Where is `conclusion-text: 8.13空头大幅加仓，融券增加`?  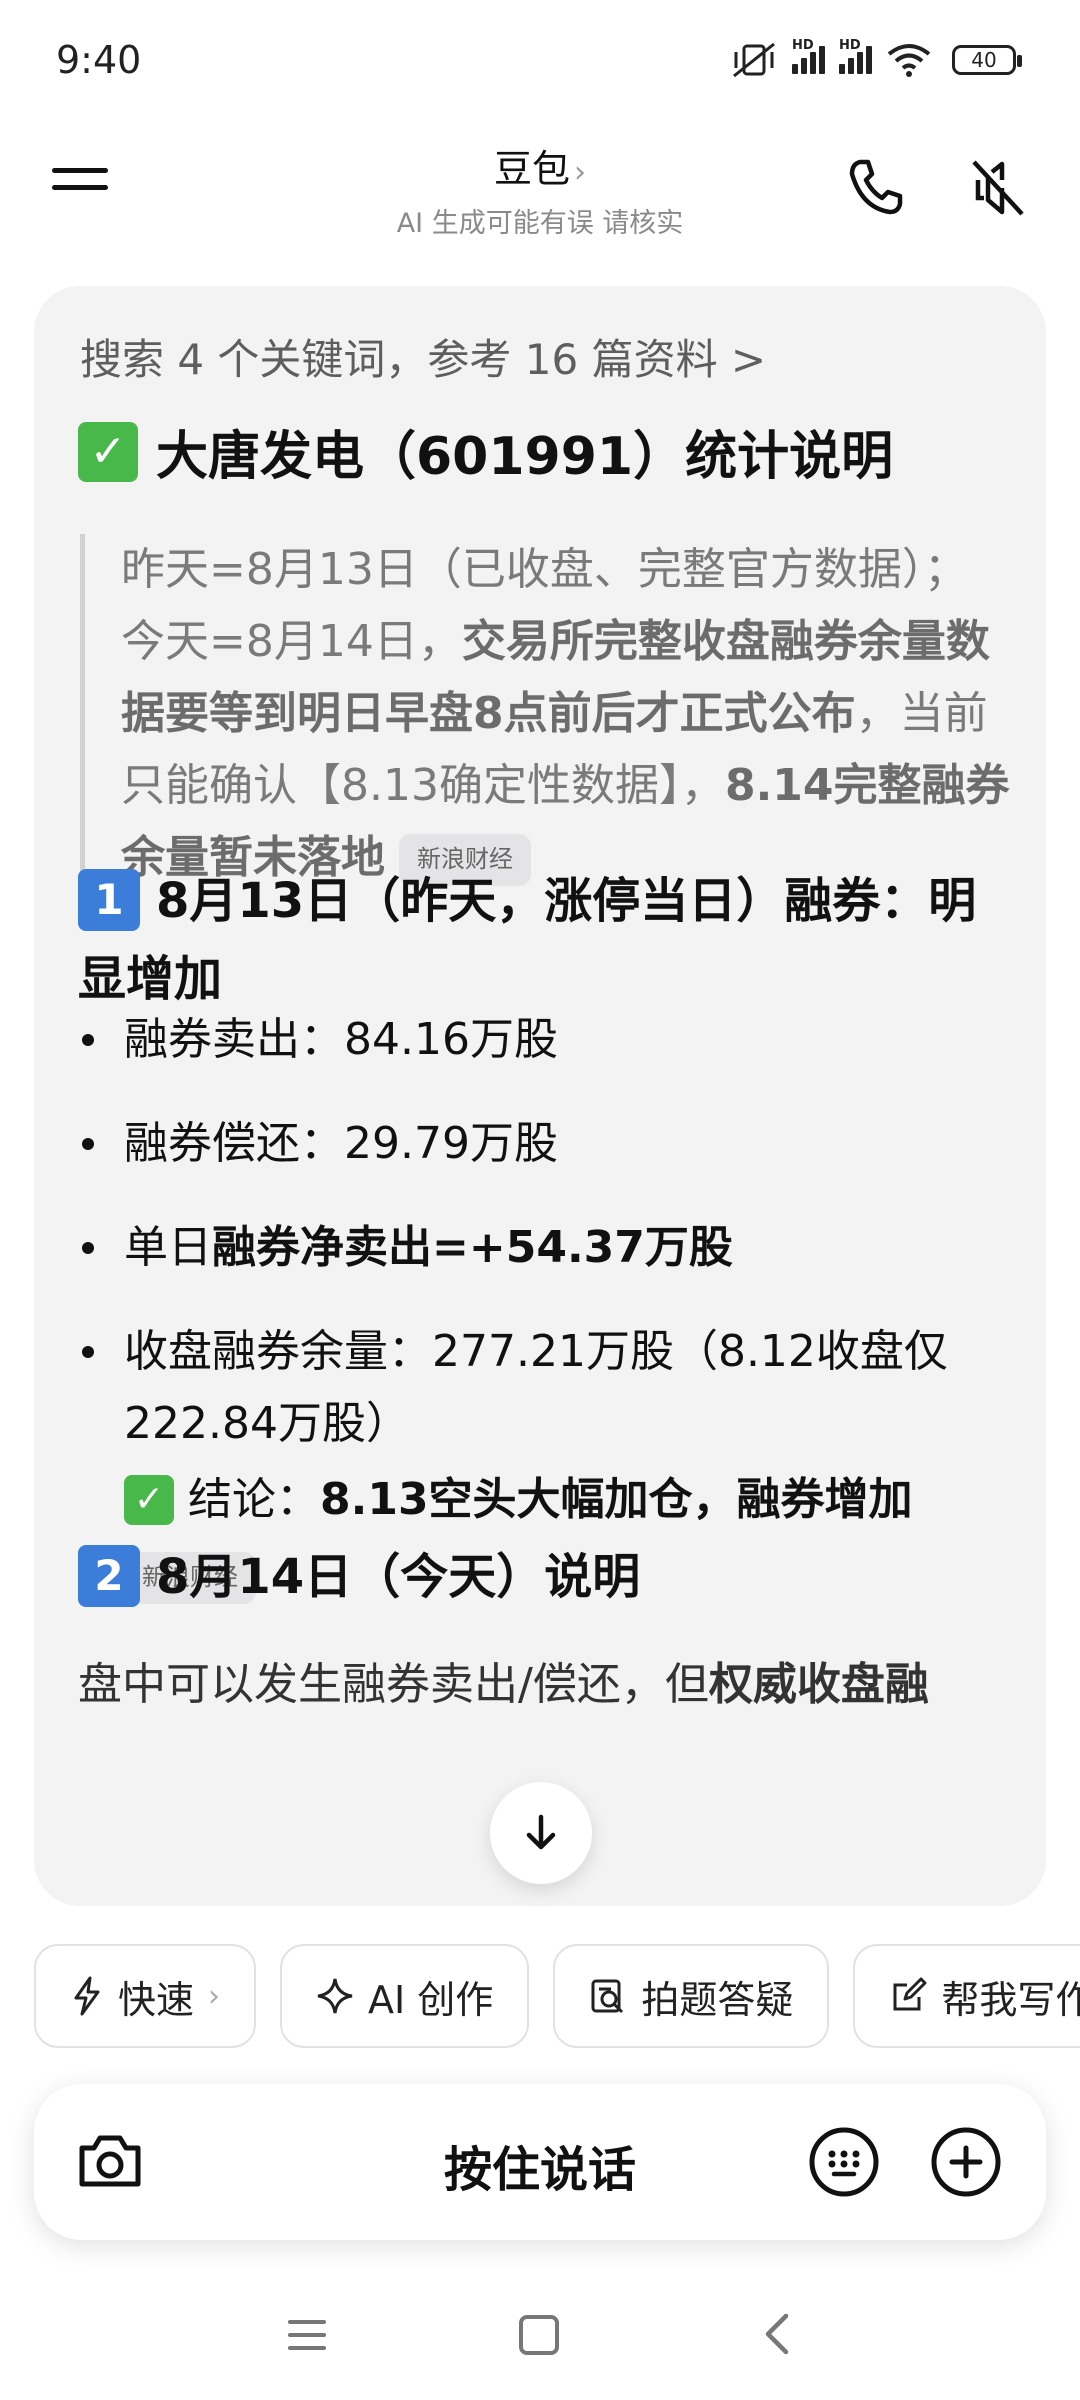
conclusion-text: 8.13空头大幅加仓，融券增加 is located at coordinates (616, 1499).